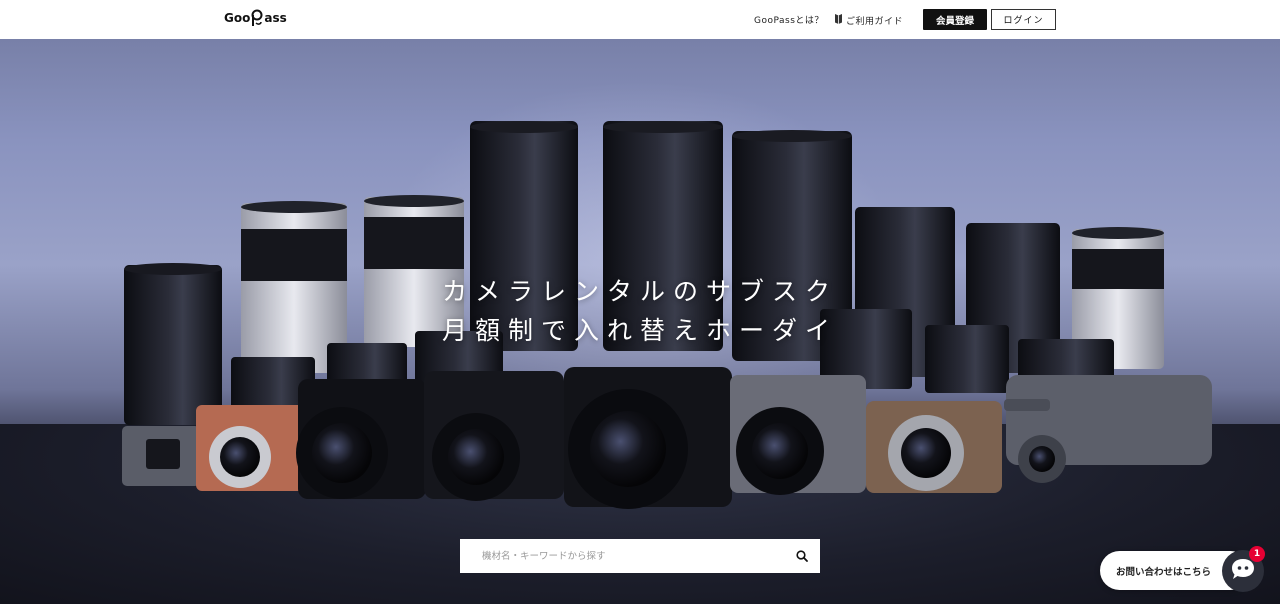 This screenshot has height=604, width=1280. Describe the element at coordinates (414, 201) in the screenshot. I see `lens-white-2-top` at that location.